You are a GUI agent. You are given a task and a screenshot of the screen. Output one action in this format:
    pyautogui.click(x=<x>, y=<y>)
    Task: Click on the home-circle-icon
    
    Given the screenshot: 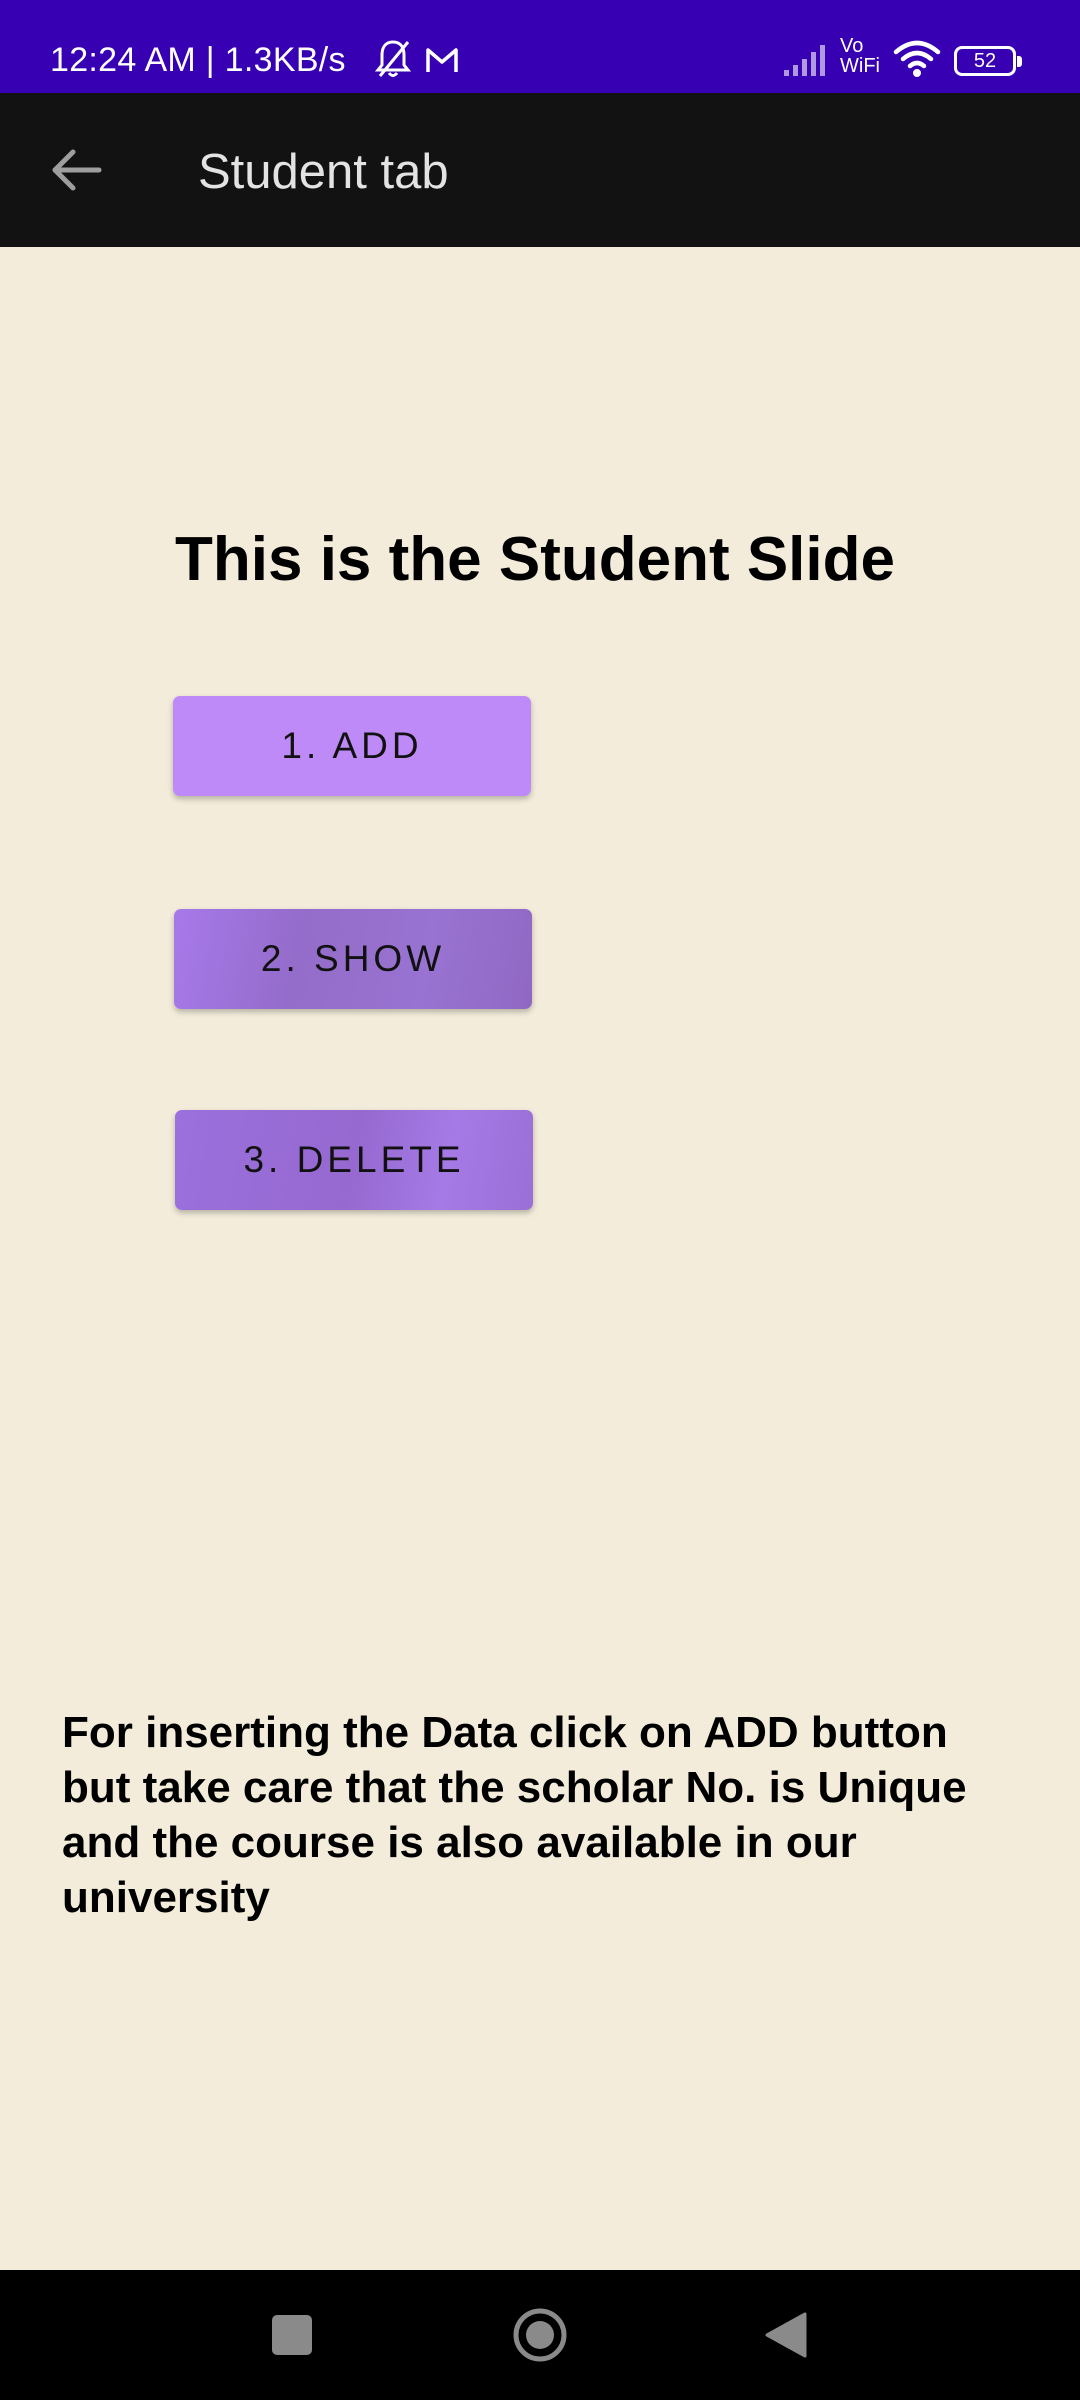 What is the action you would take?
    pyautogui.click(x=540, y=2335)
    